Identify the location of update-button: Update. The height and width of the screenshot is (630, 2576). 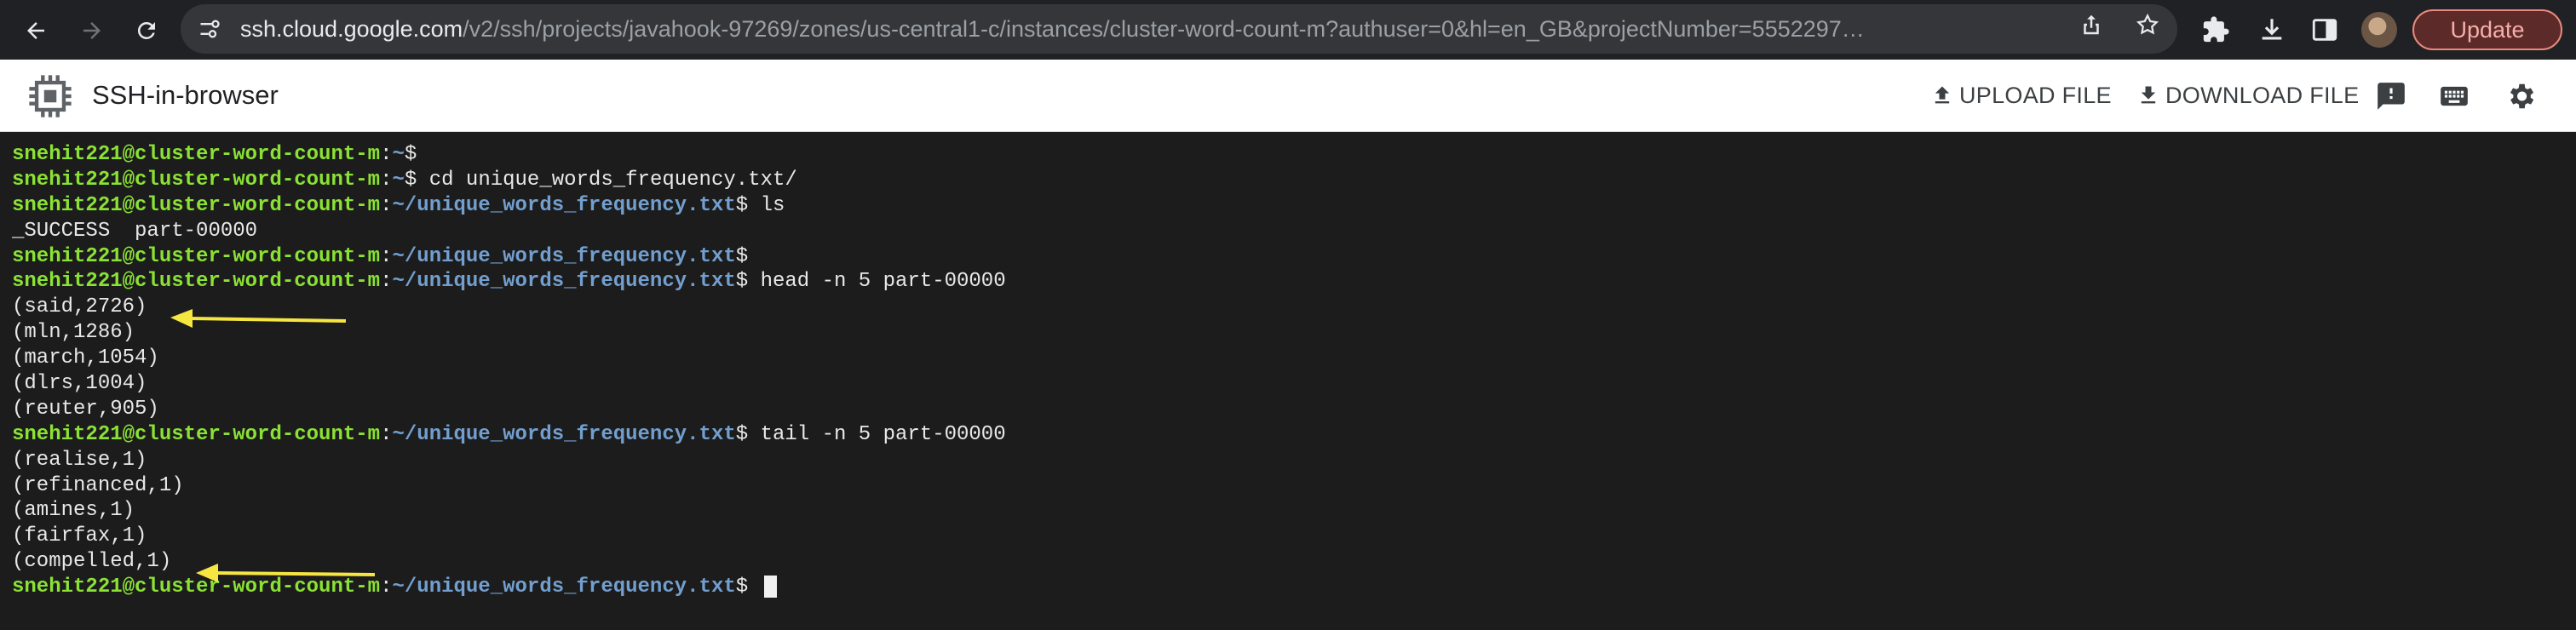
(2487, 29).